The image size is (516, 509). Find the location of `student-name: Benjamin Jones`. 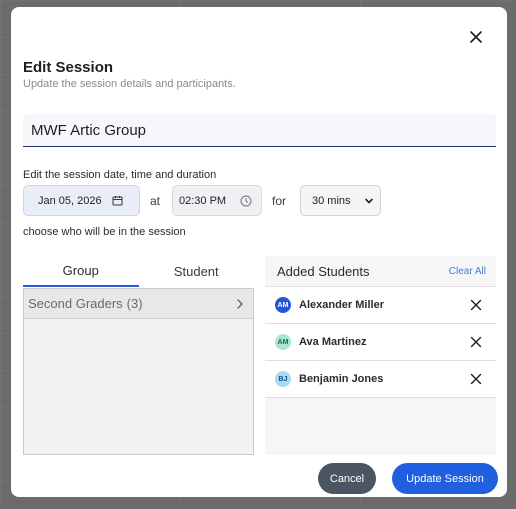

student-name: Benjamin Jones is located at coordinates (341, 379).